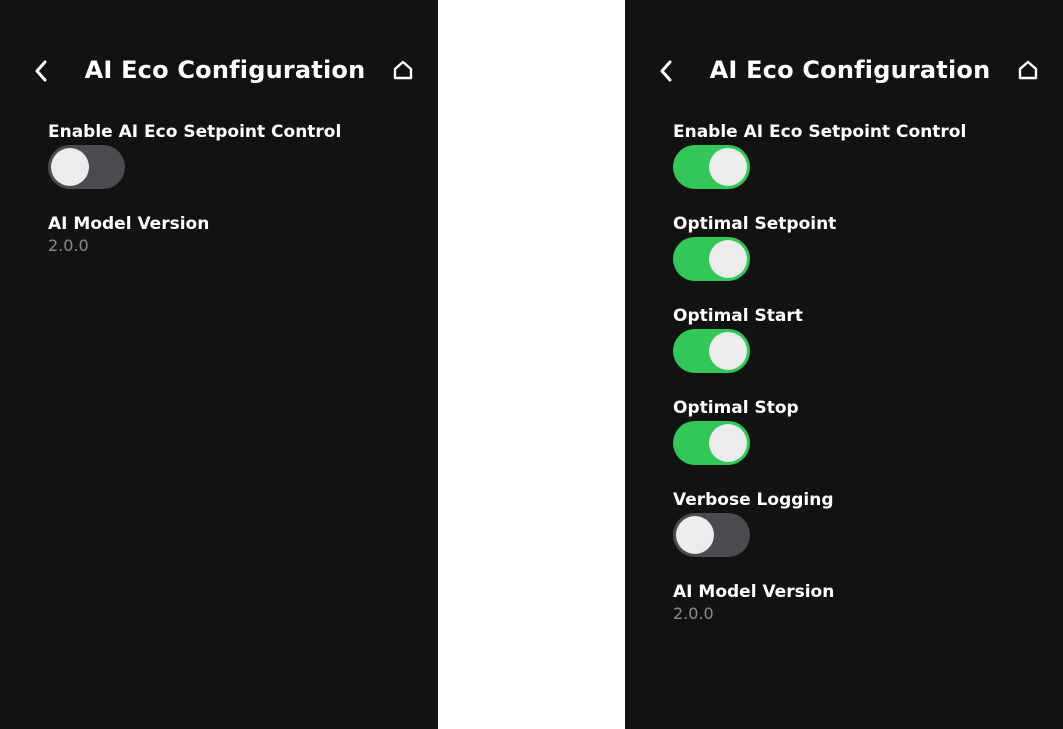 The height and width of the screenshot is (729, 1063). I want to click on setting-optimal-start: Optimal Start, so click(863, 351).